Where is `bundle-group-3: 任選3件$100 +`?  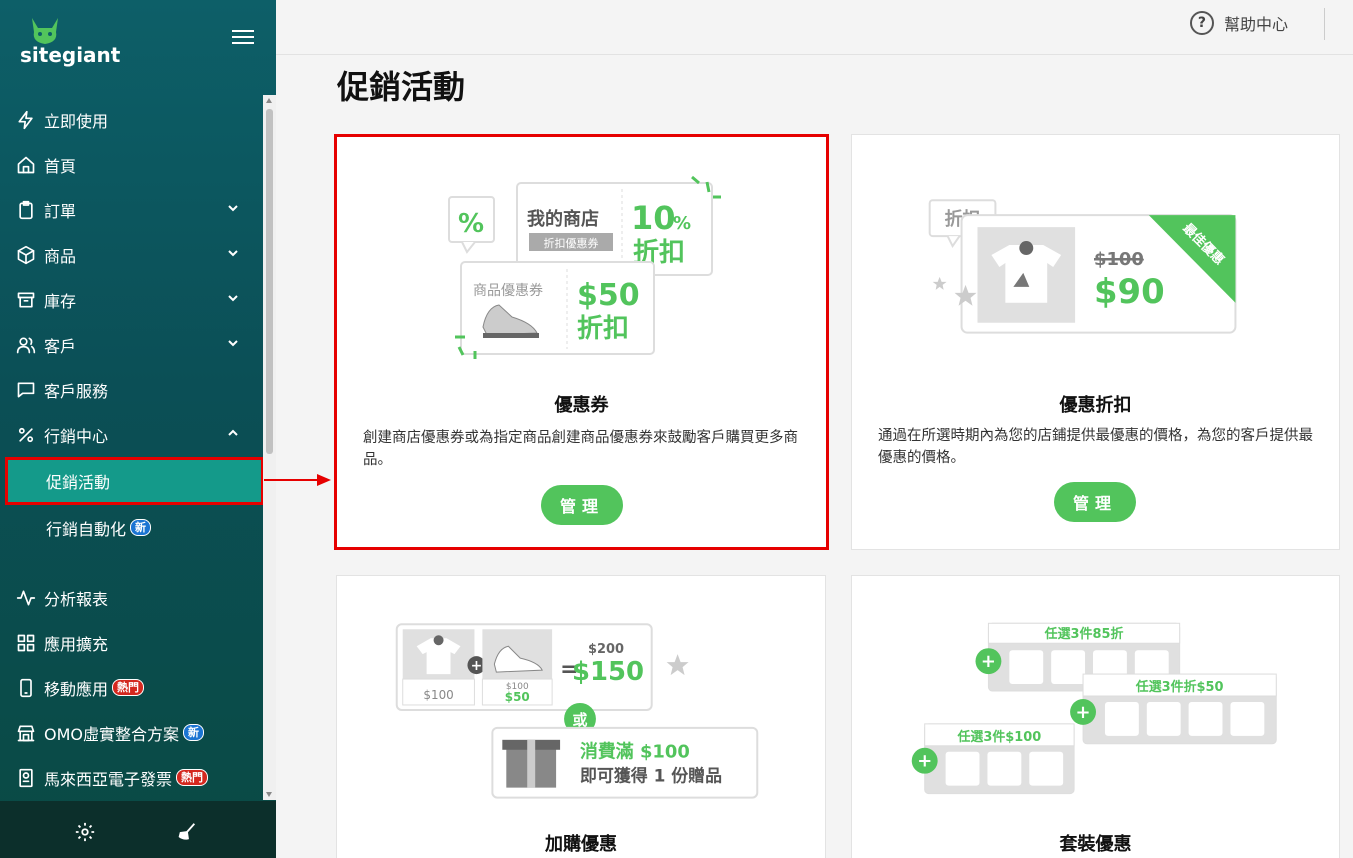
bundle-group-3: 任選3件$100 + is located at coordinates (993, 759).